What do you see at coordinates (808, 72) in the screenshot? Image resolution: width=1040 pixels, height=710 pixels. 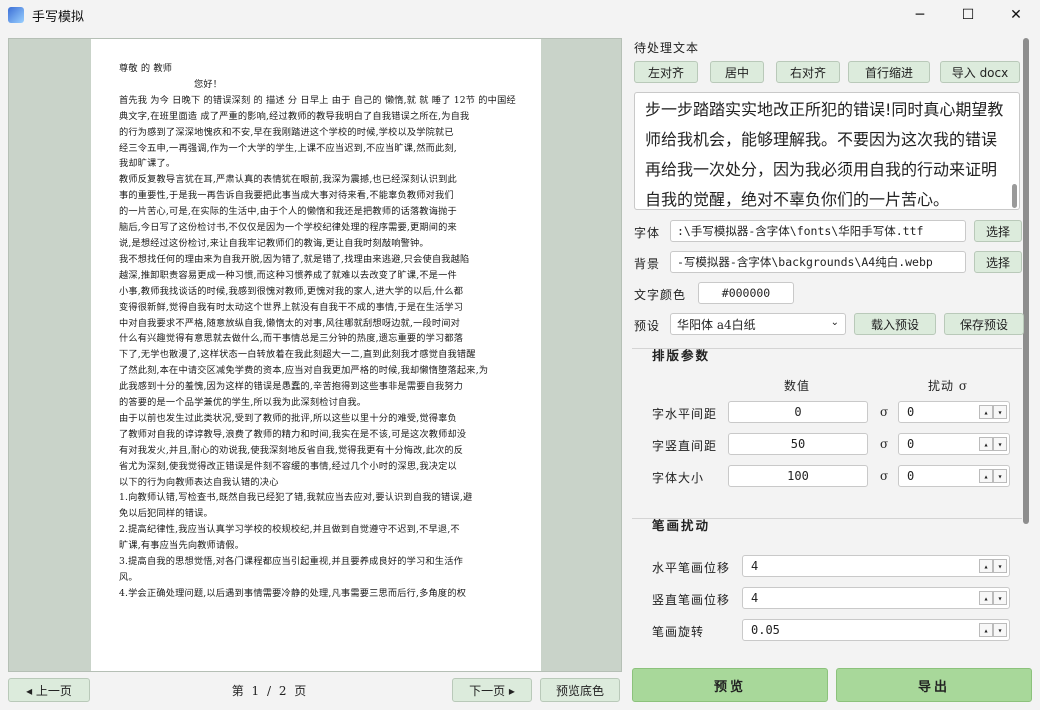 I see `align-right-button: 右对齐` at bounding box center [808, 72].